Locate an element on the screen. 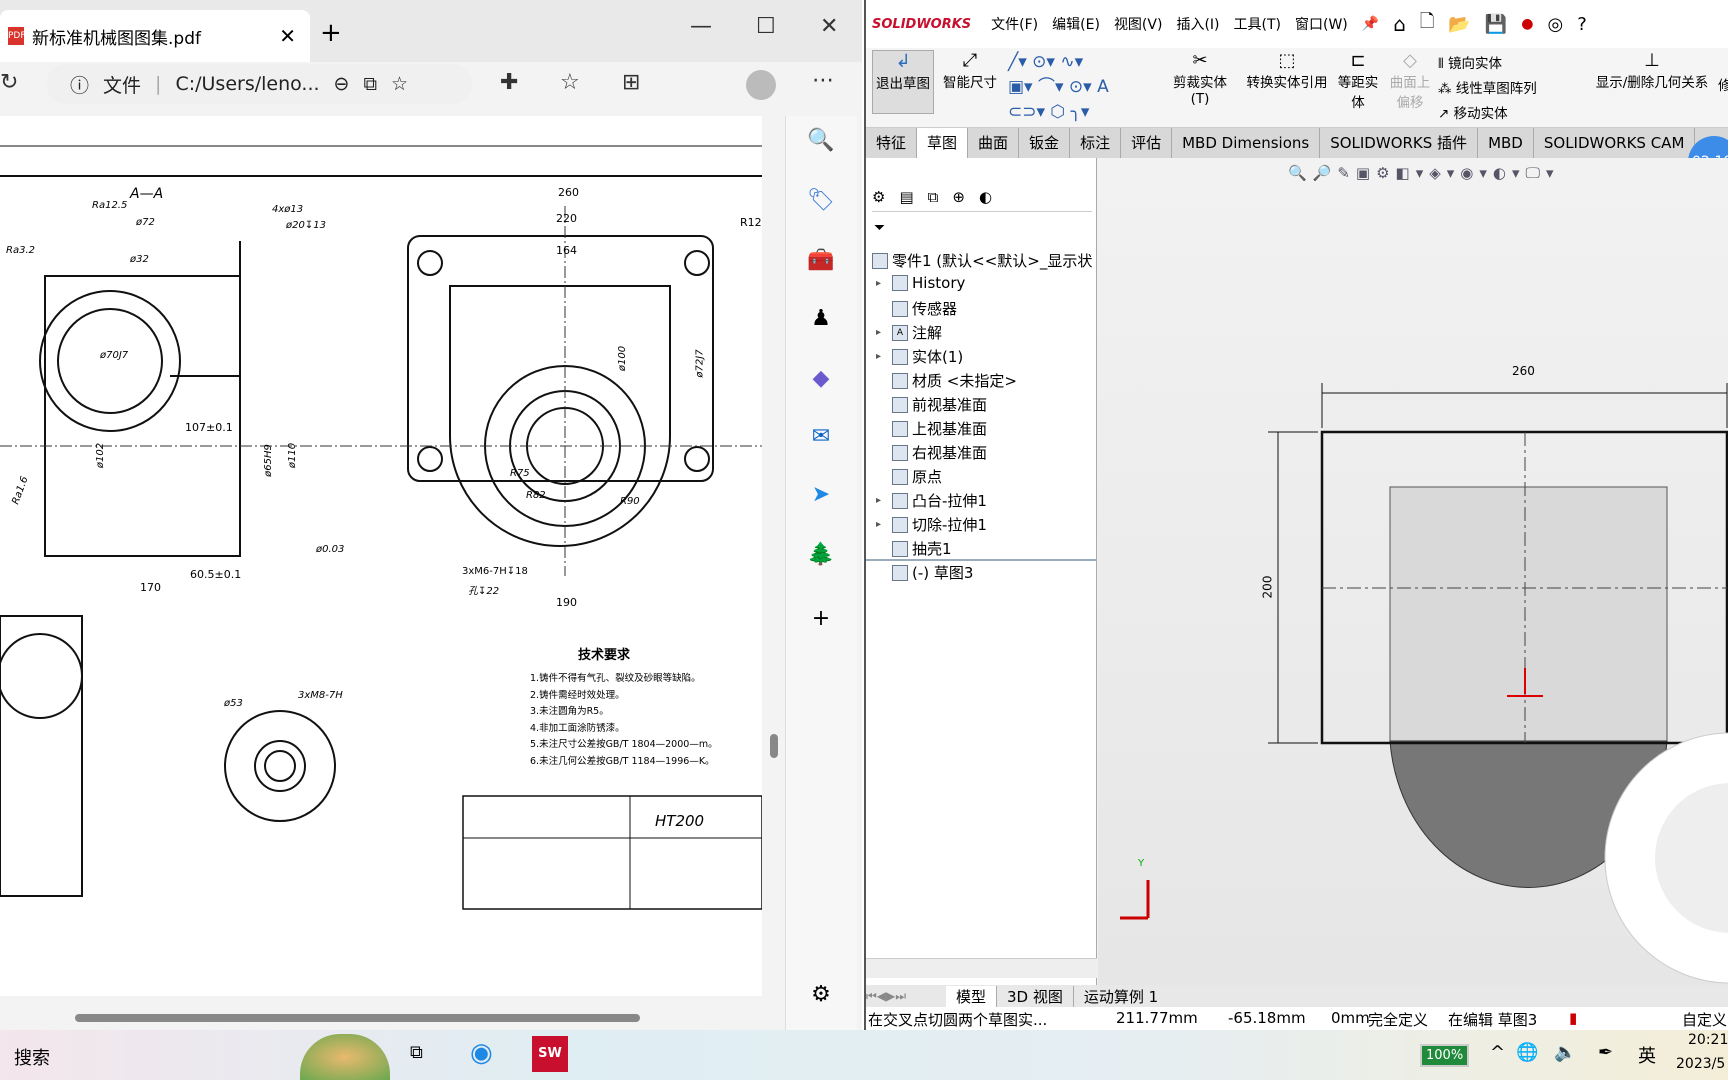 The image size is (1728, 1080). extensions-icon: ✚ is located at coordinates (509, 82).